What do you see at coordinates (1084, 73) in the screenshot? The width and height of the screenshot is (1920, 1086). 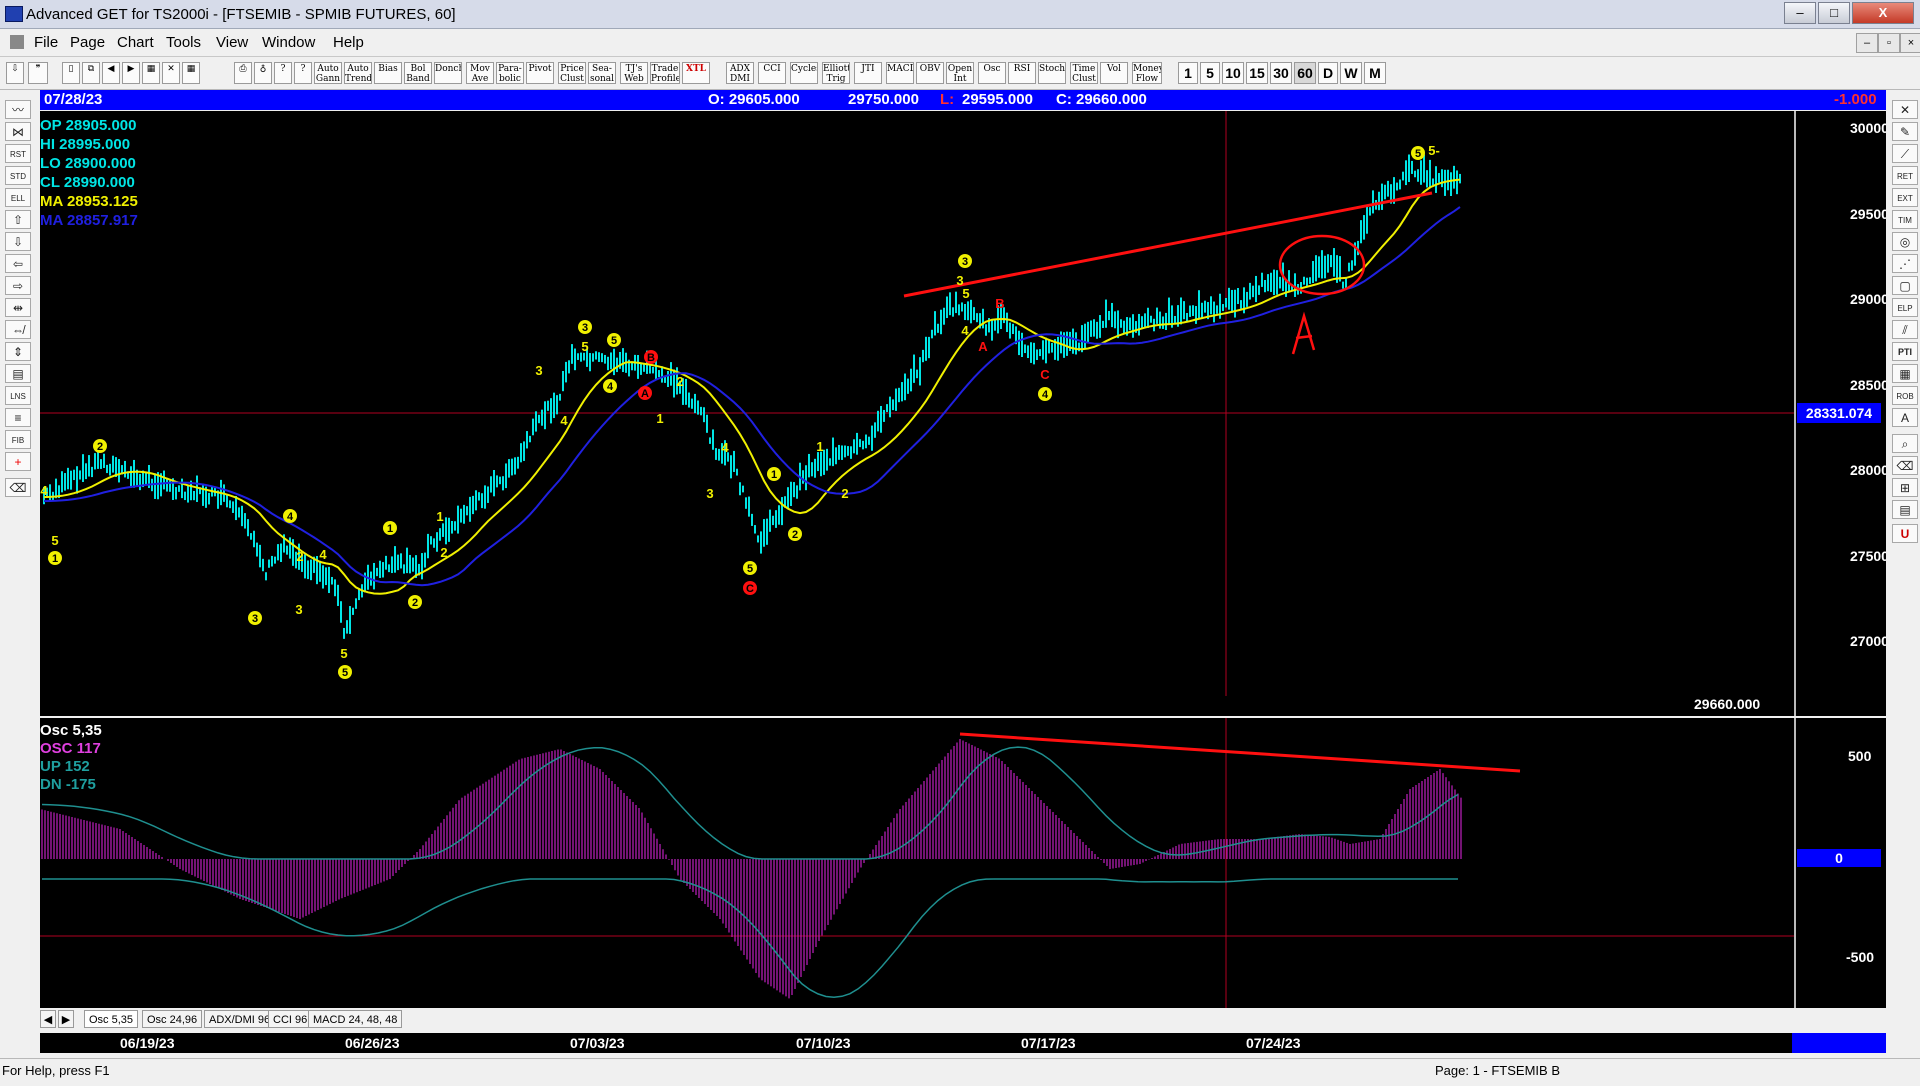 I see `tool-time-clust: Time Clust` at bounding box center [1084, 73].